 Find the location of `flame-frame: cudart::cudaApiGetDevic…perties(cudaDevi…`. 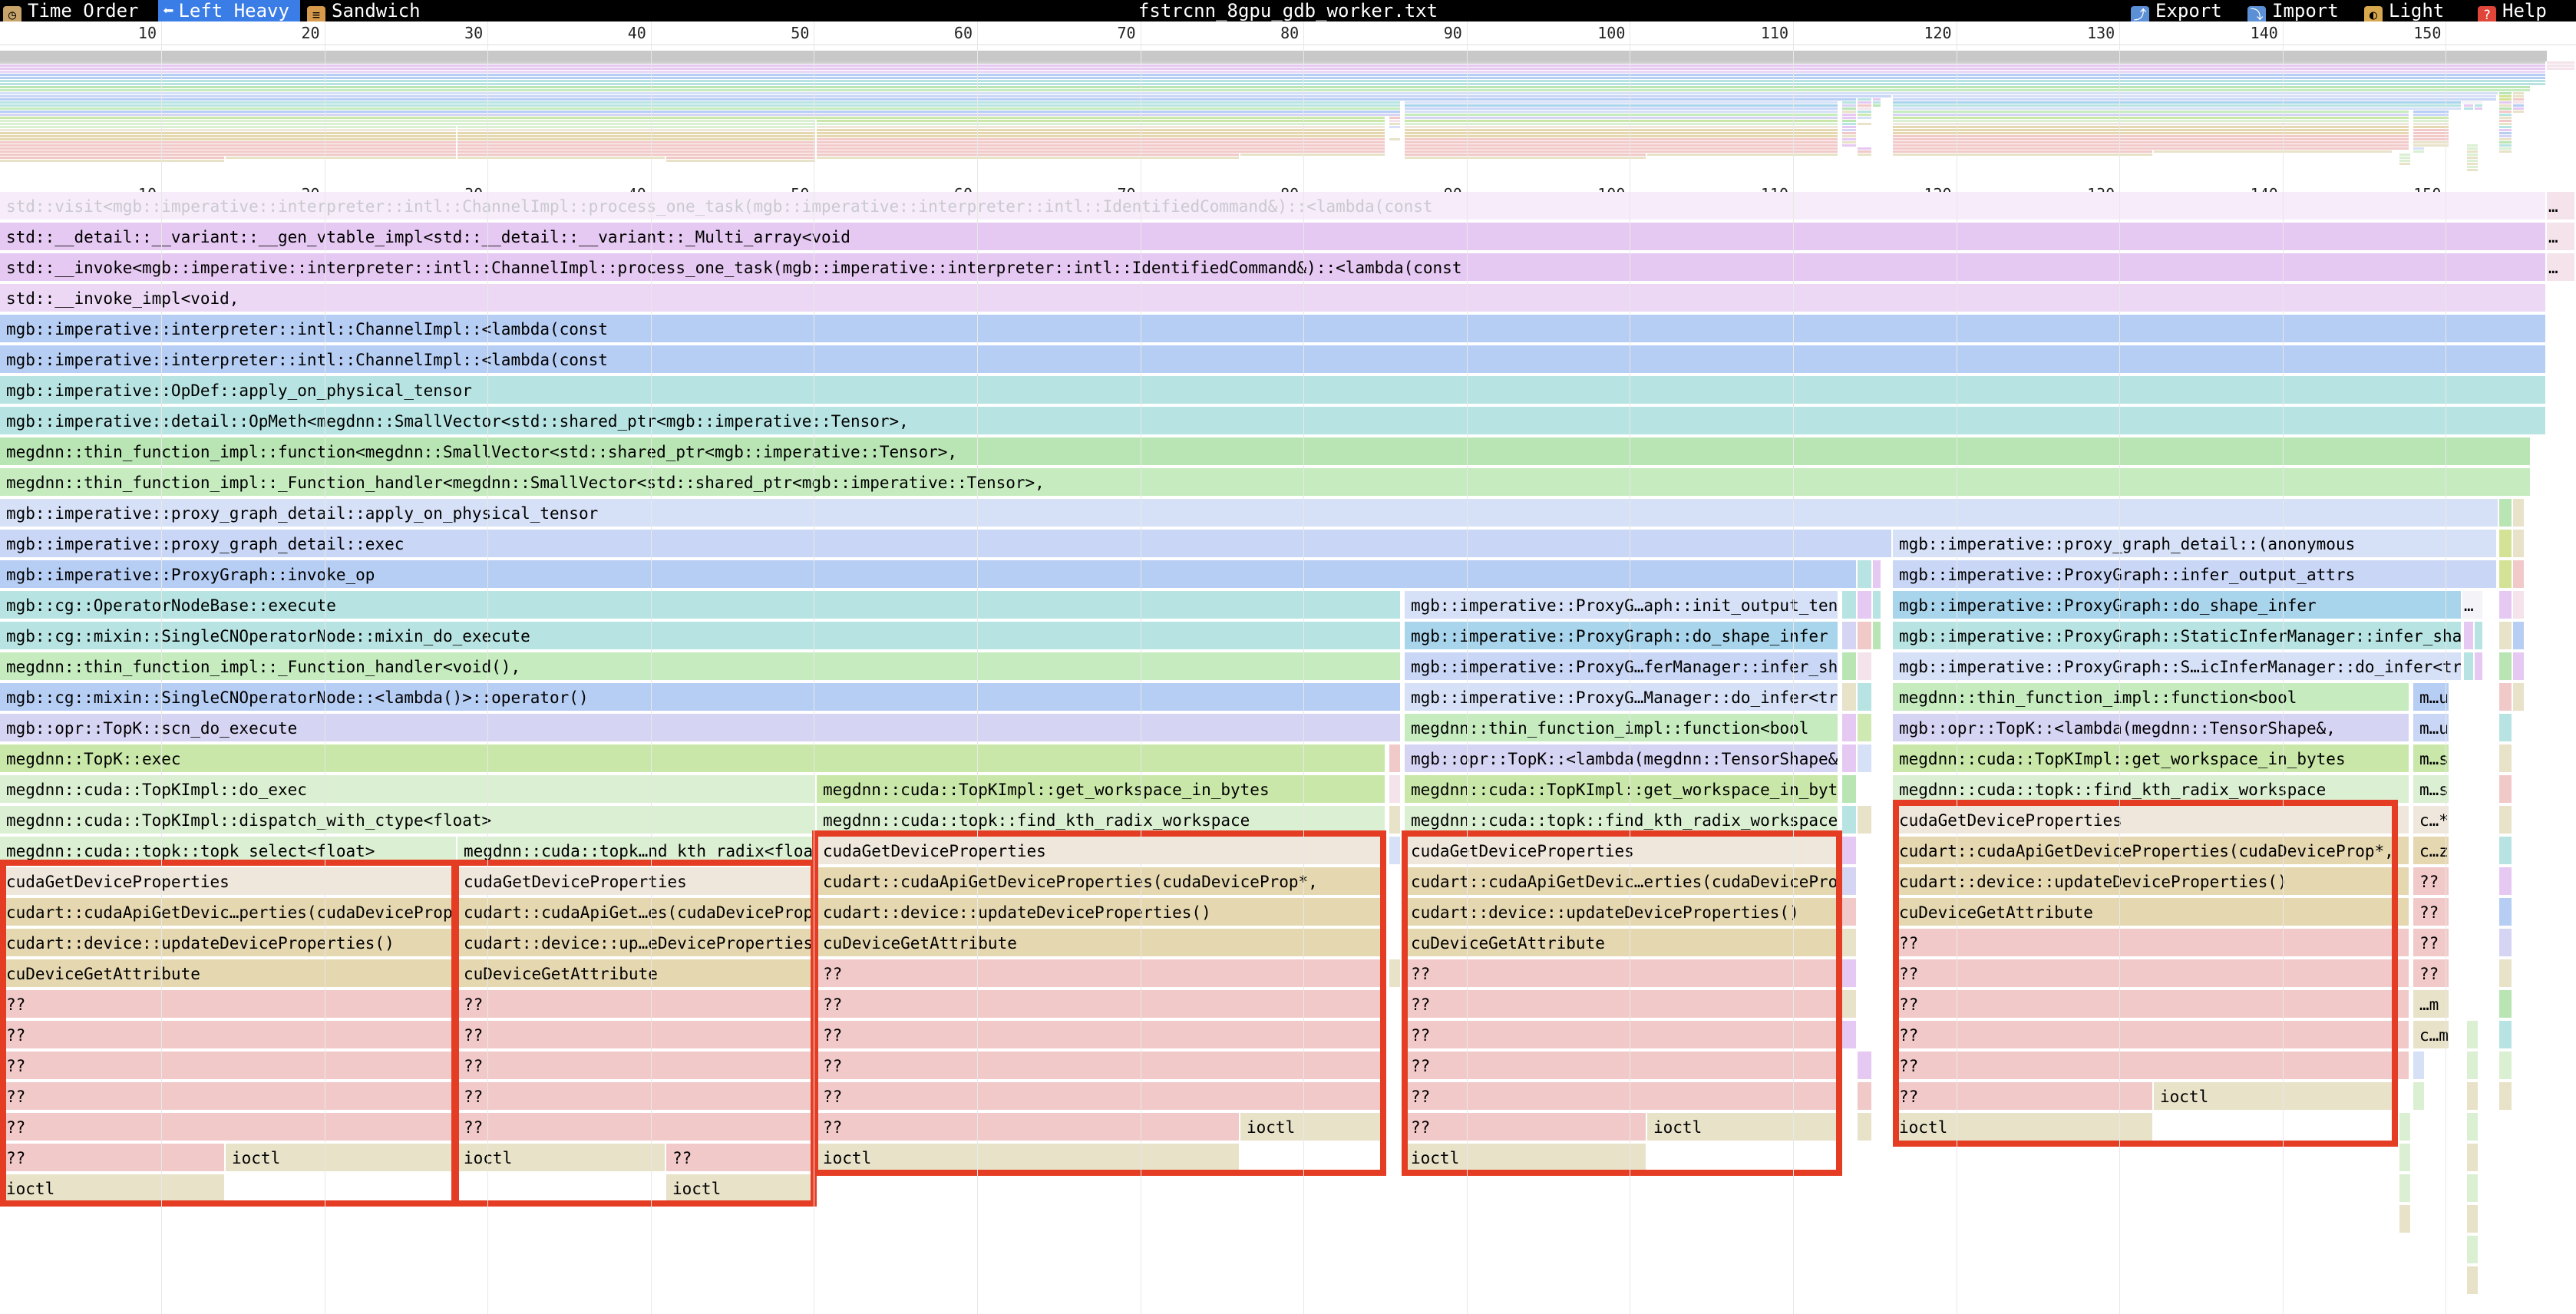

flame-frame: cudart::cudaApiGetDevic…perties(cudaDevi… is located at coordinates (229, 913).